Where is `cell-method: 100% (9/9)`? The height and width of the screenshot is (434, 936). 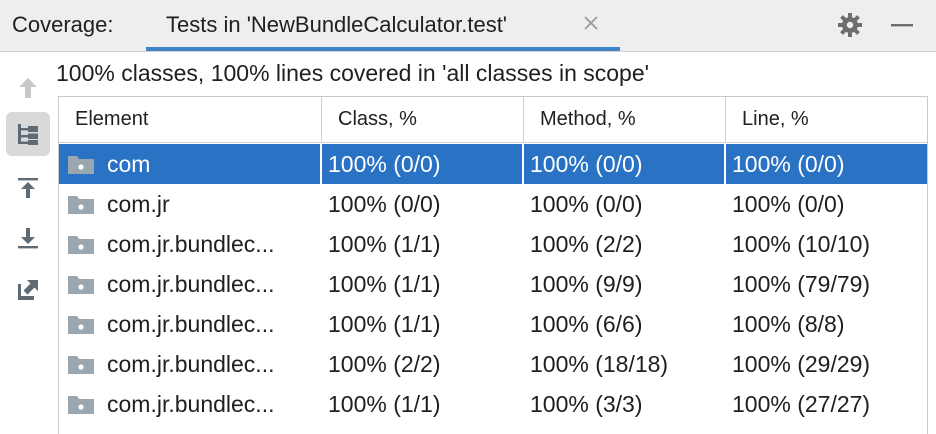
cell-method: 100% (9/9) is located at coordinates (586, 284).